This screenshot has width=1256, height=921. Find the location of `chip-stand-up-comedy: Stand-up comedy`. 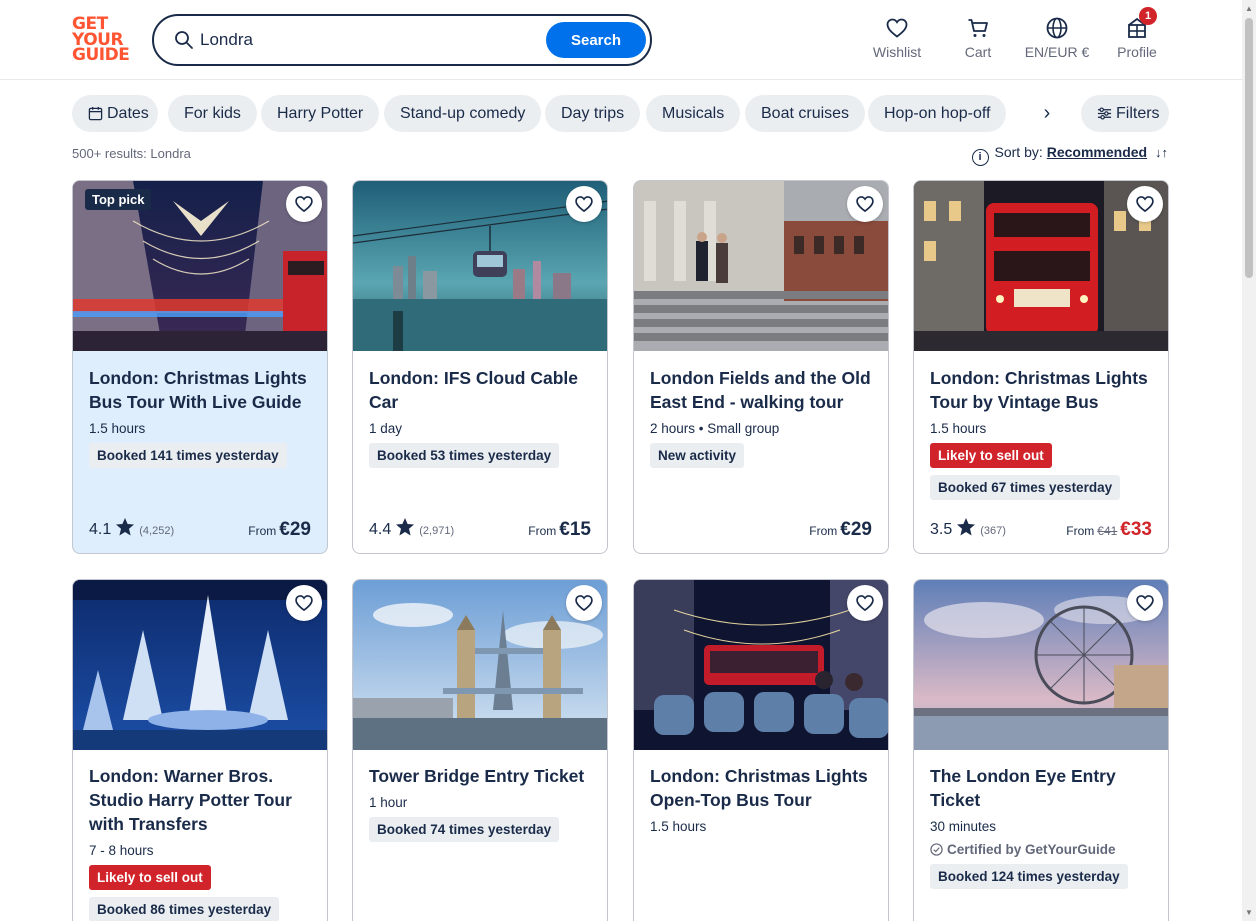

chip-stand-up-comedy: Stand-up comedy is located at coordinates (463, 113).